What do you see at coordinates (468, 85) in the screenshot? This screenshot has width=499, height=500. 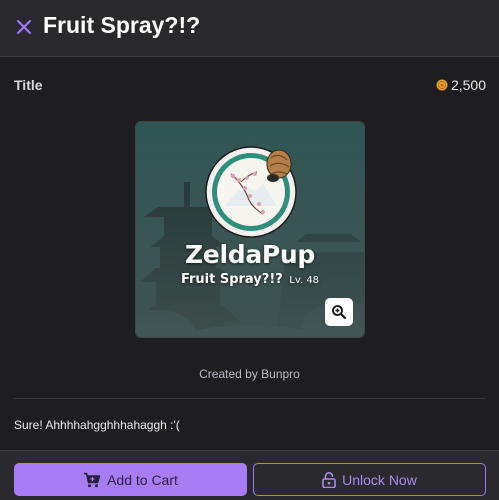 I see `price-value: 2,500` at bounding box center [468, 85].